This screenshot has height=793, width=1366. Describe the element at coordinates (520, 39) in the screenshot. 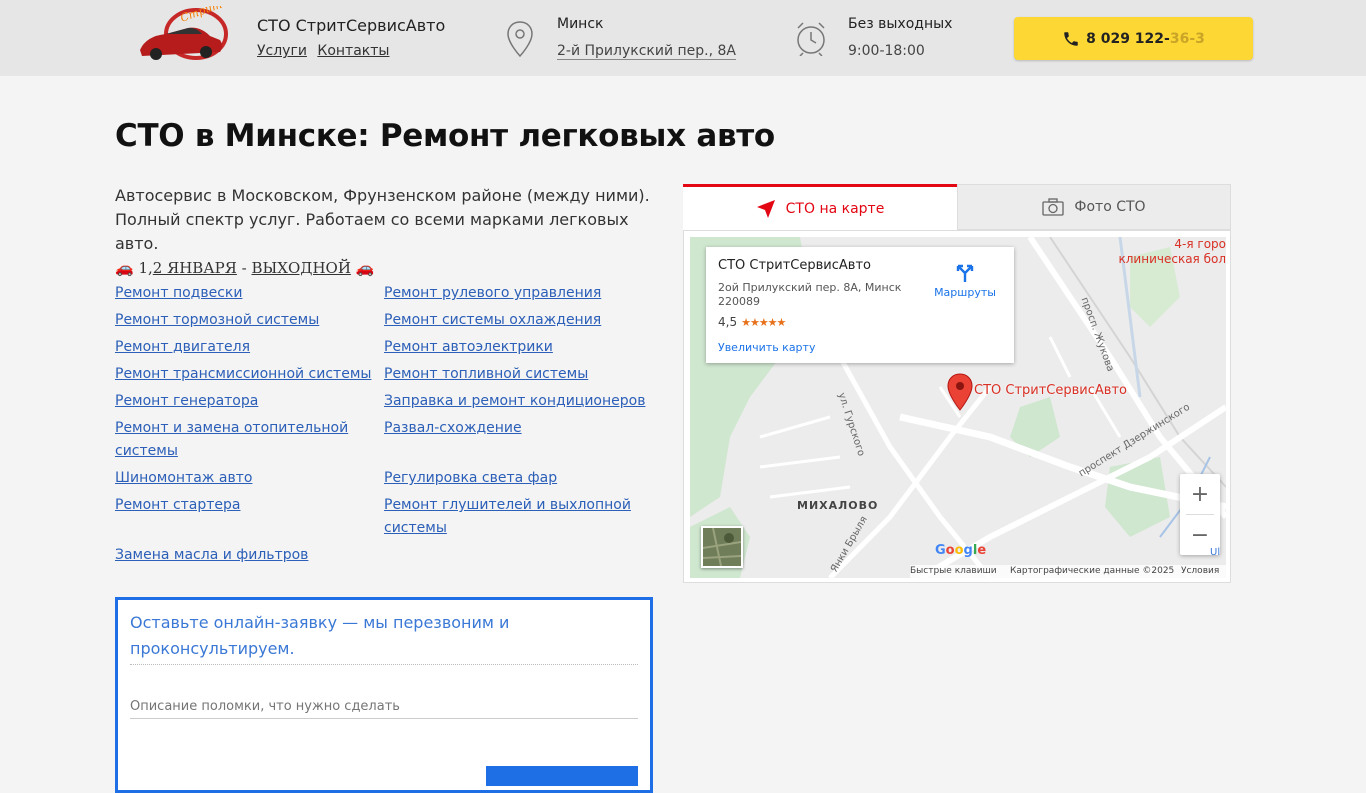

I see `location-pin-icon` at that location.